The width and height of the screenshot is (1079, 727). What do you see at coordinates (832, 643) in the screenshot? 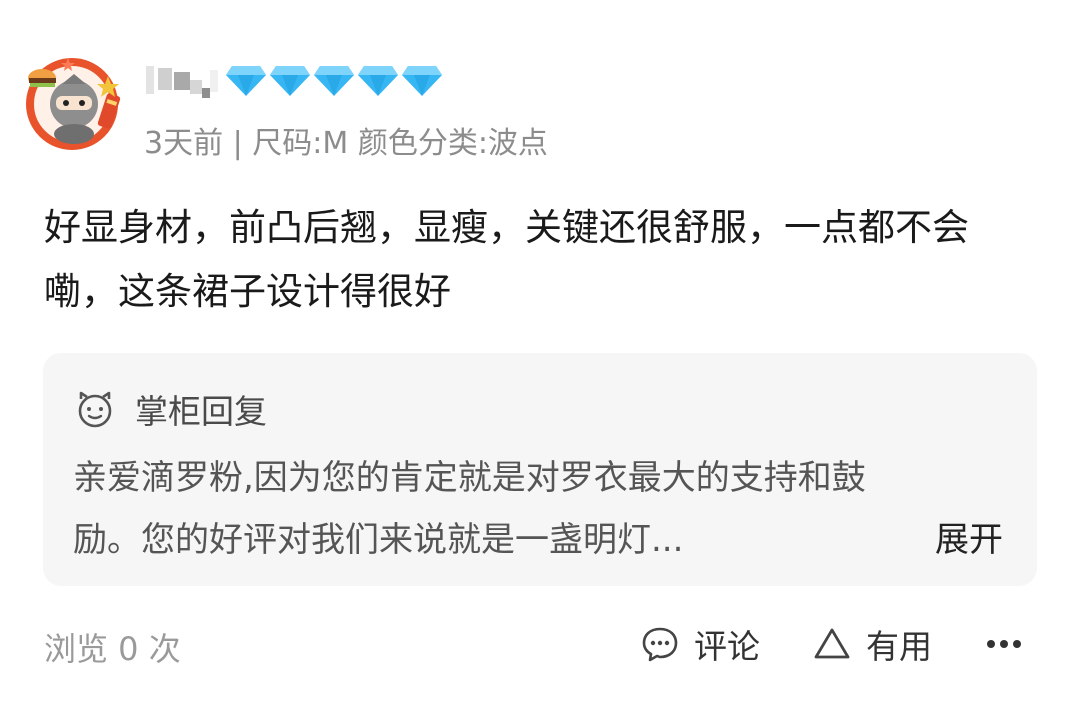
I see `triangle-like-icon` at bounding box center [832, 643].